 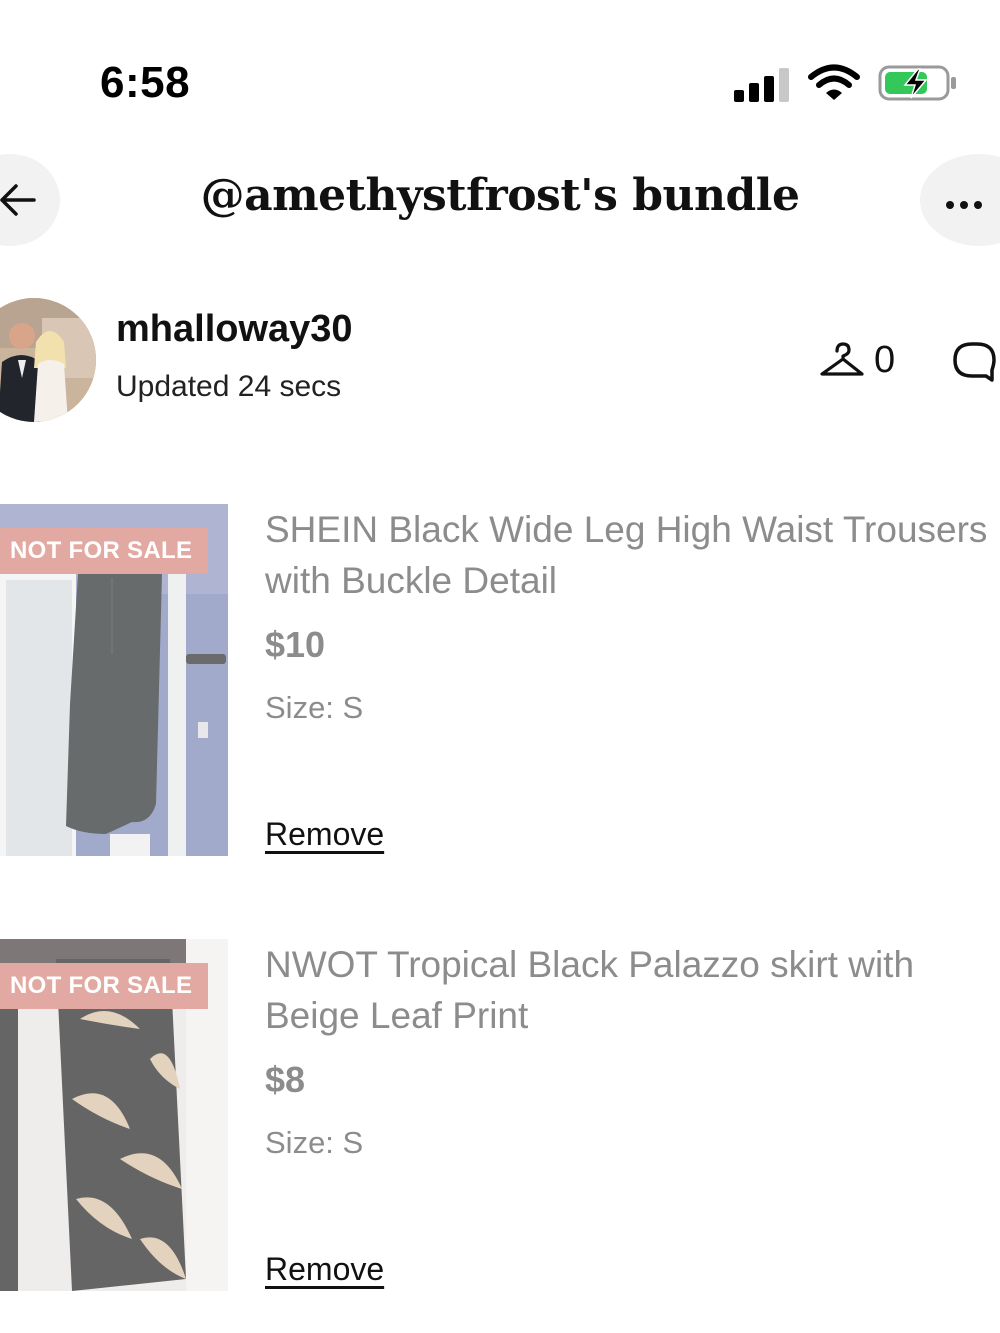 I want to click on hanger-icon, so click(x=842, y=359).